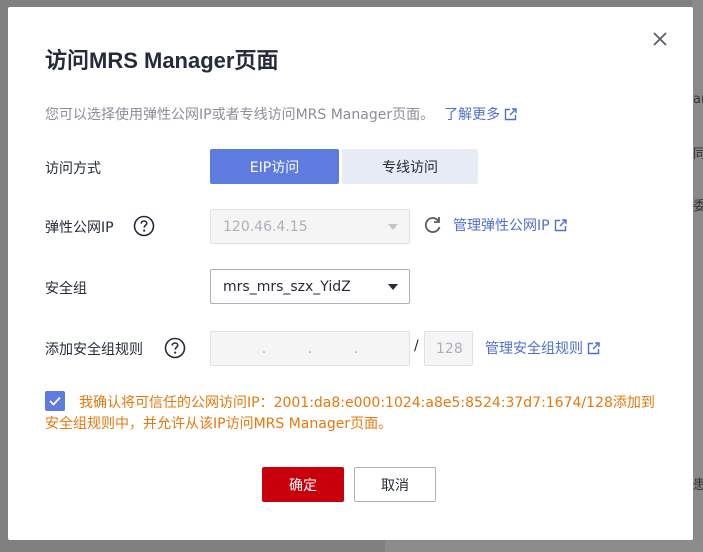 Image resolution: width=703 pixels, height=552 pixels. I want to click on direct-connect-tab: 专线访问, so click(410, 166).